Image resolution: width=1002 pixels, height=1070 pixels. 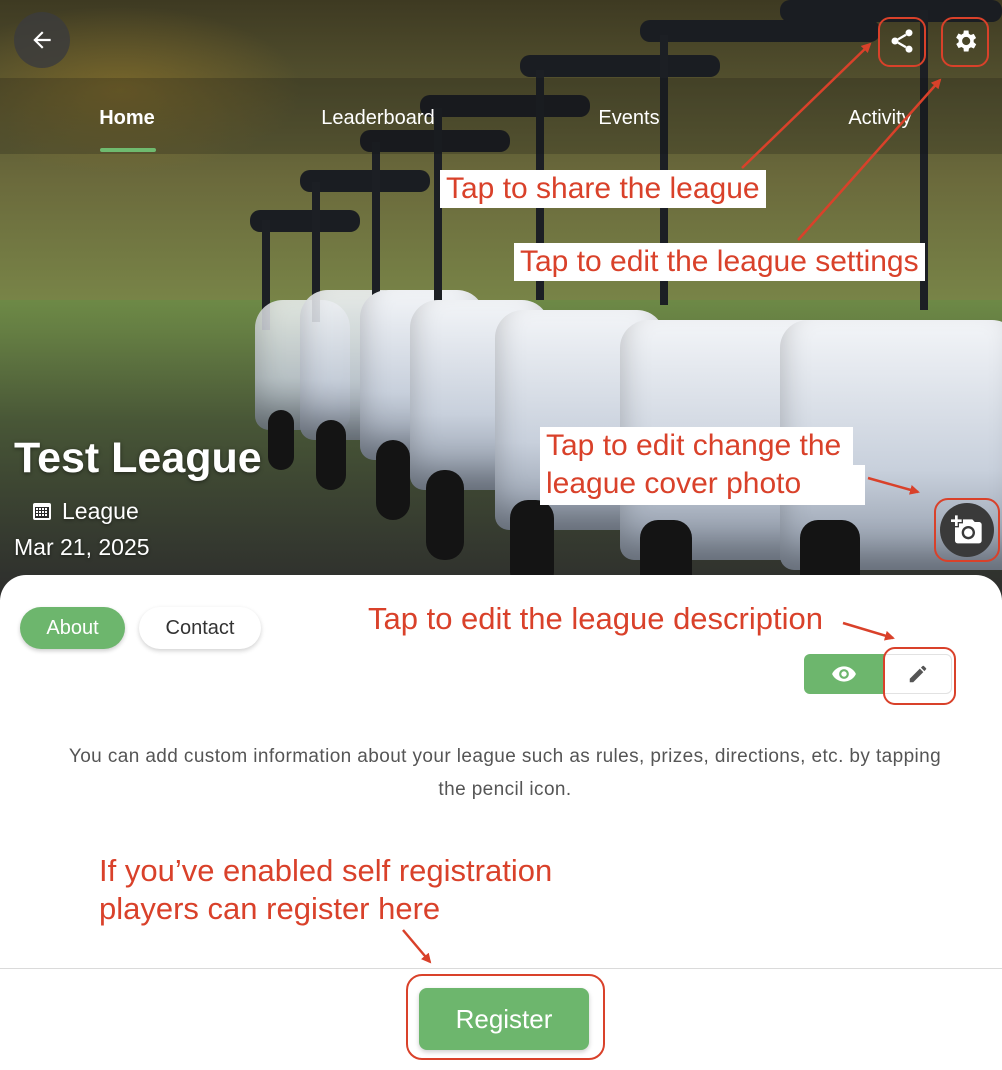 I want to click on eye-icon, so click(x=844, y=674).